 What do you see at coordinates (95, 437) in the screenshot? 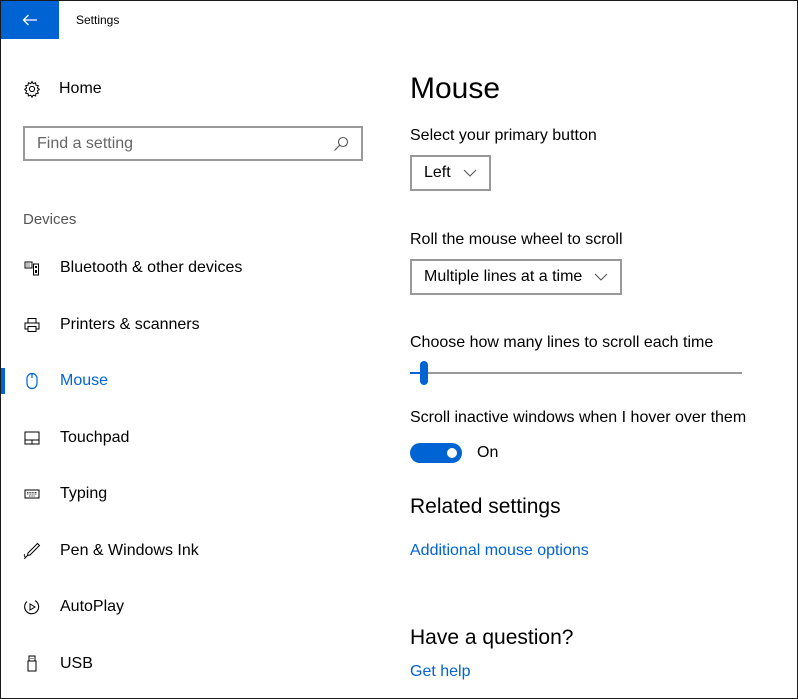
I see `sidebar-item-label: Touchpad` at bounding box center [95, 437].